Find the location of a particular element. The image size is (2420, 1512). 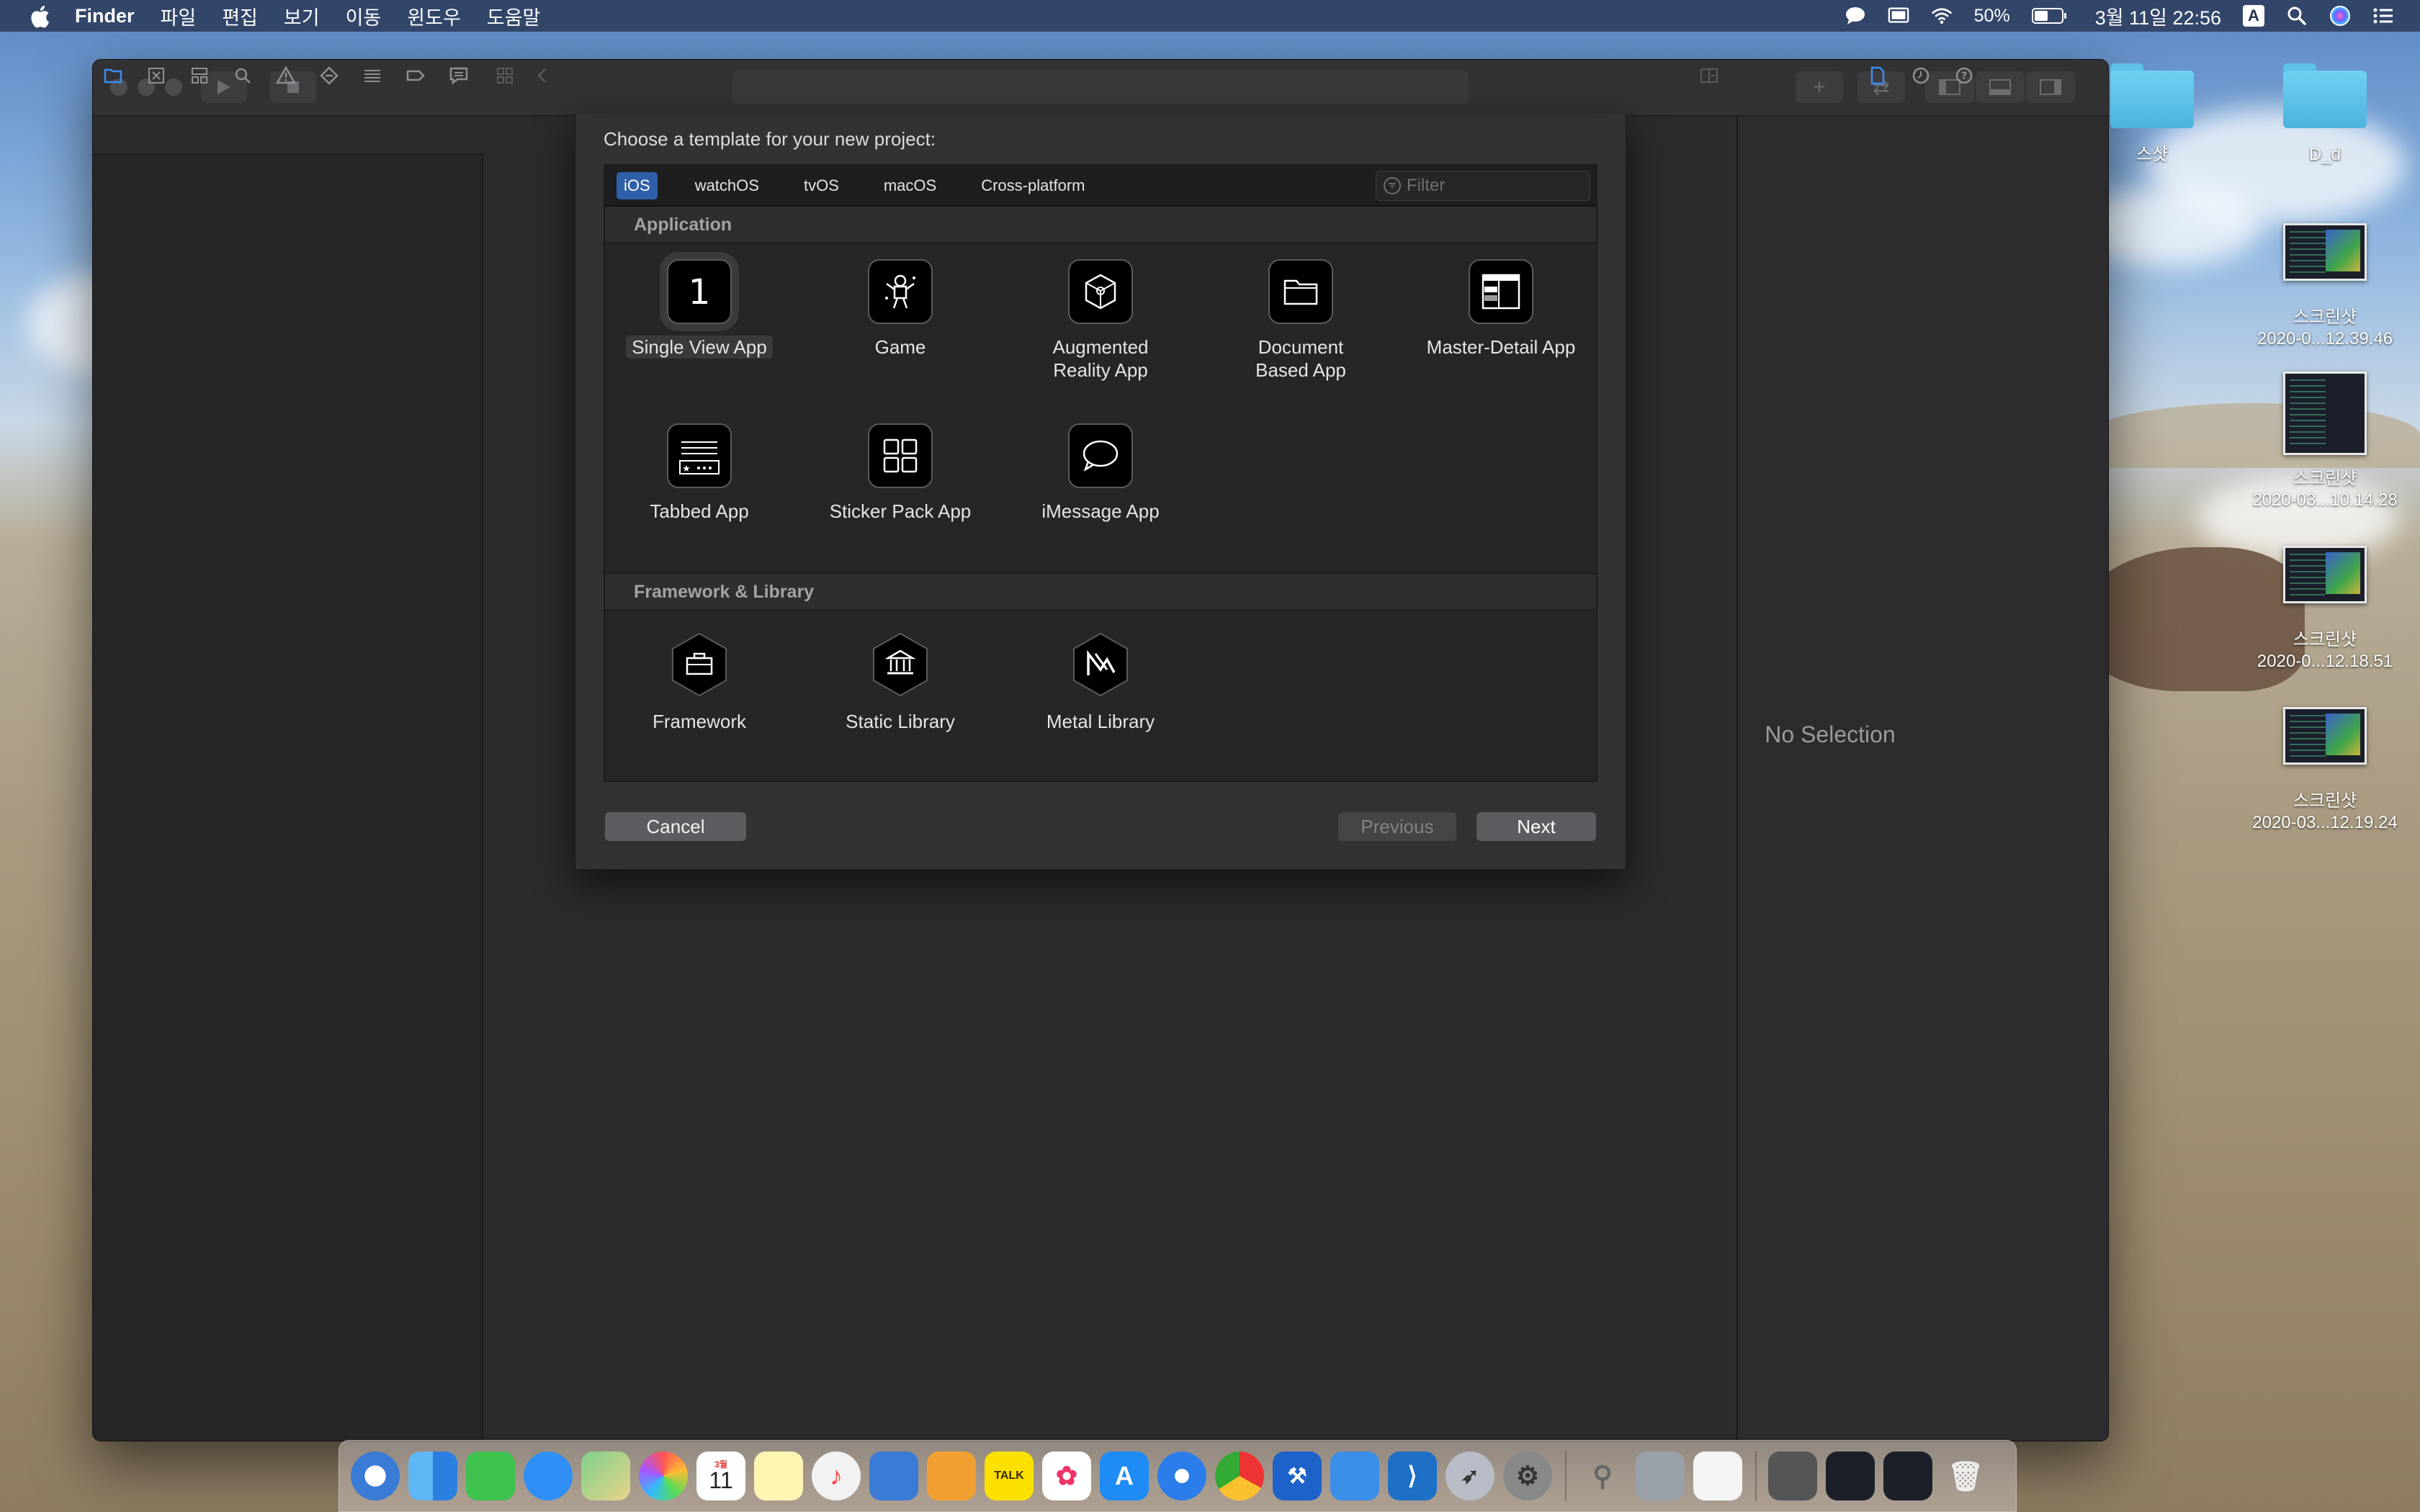

wifi-icon is located at coordinates (1942, 16).